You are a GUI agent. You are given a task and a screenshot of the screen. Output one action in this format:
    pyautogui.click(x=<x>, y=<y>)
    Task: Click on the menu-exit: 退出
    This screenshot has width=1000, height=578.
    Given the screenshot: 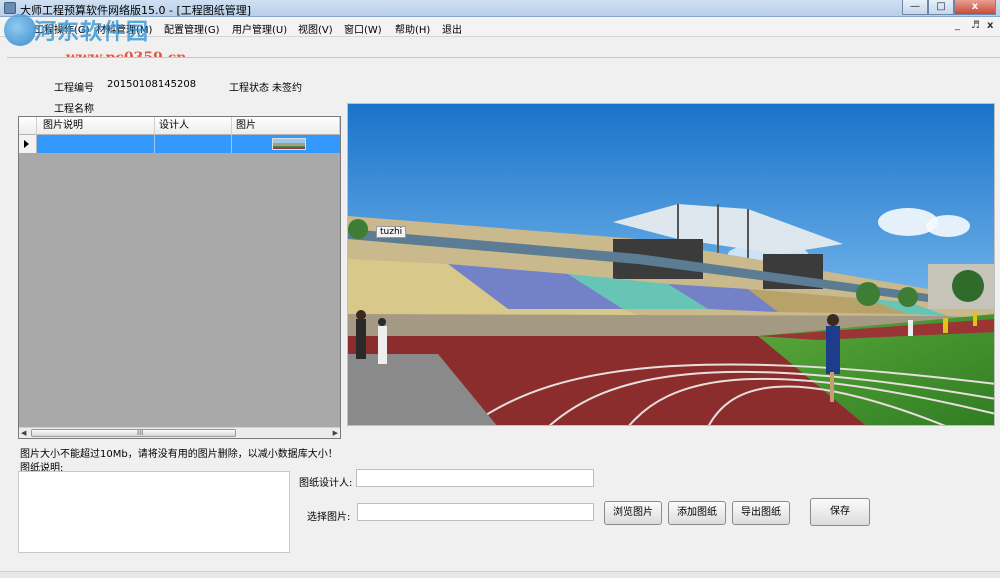 What is the action you would take?
    pyautogui.click(x=452, y=28)
    